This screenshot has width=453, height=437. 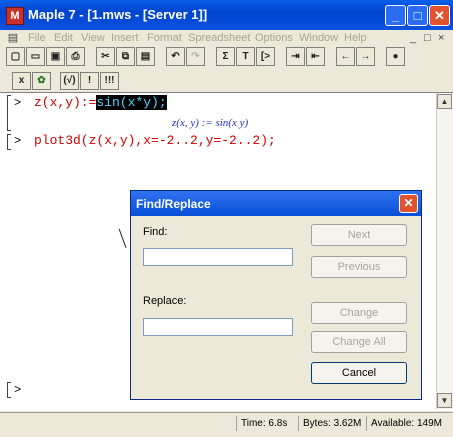 What do you see at coordinates (219, 38) in the screenshot?
I see `menu-spreadsheet: Spreadsheet` at bounding box center [219, 38].